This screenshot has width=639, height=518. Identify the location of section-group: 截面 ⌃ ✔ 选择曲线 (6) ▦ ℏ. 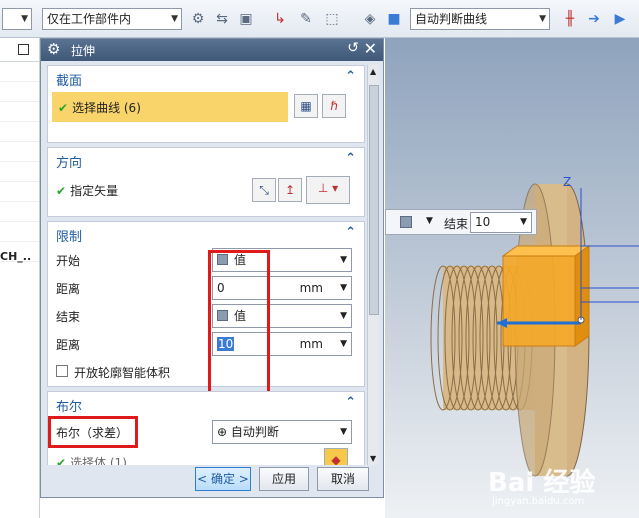
(206, 104).